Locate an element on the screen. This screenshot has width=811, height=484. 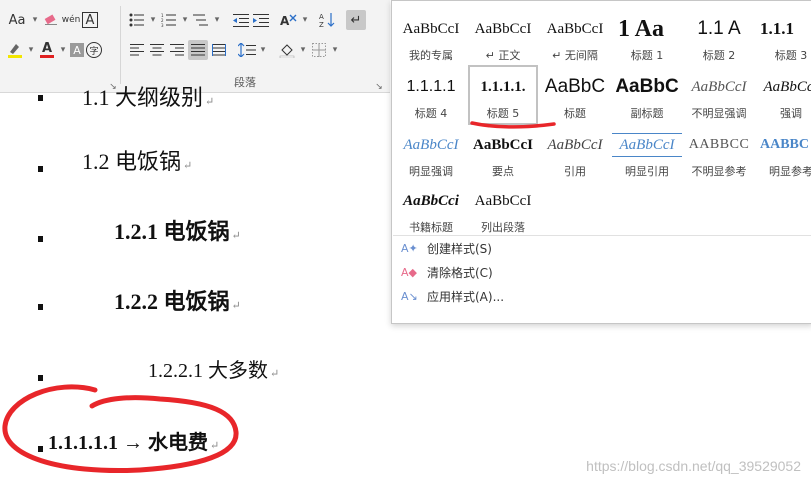
font-color-bar is located at coordinates (47, 56).